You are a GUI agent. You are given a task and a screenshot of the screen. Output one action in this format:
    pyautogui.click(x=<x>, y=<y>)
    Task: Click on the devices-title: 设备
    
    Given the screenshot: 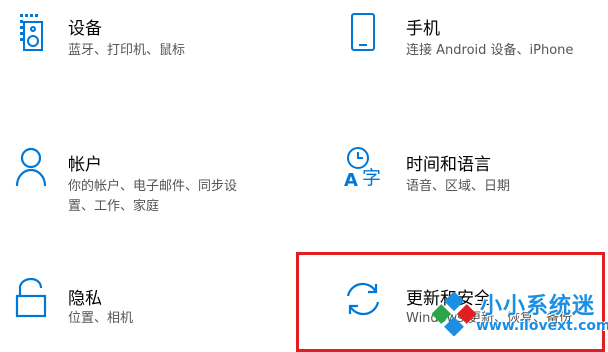 What is the action you would take?
    pyautogui.click(x=85, y=29)
    